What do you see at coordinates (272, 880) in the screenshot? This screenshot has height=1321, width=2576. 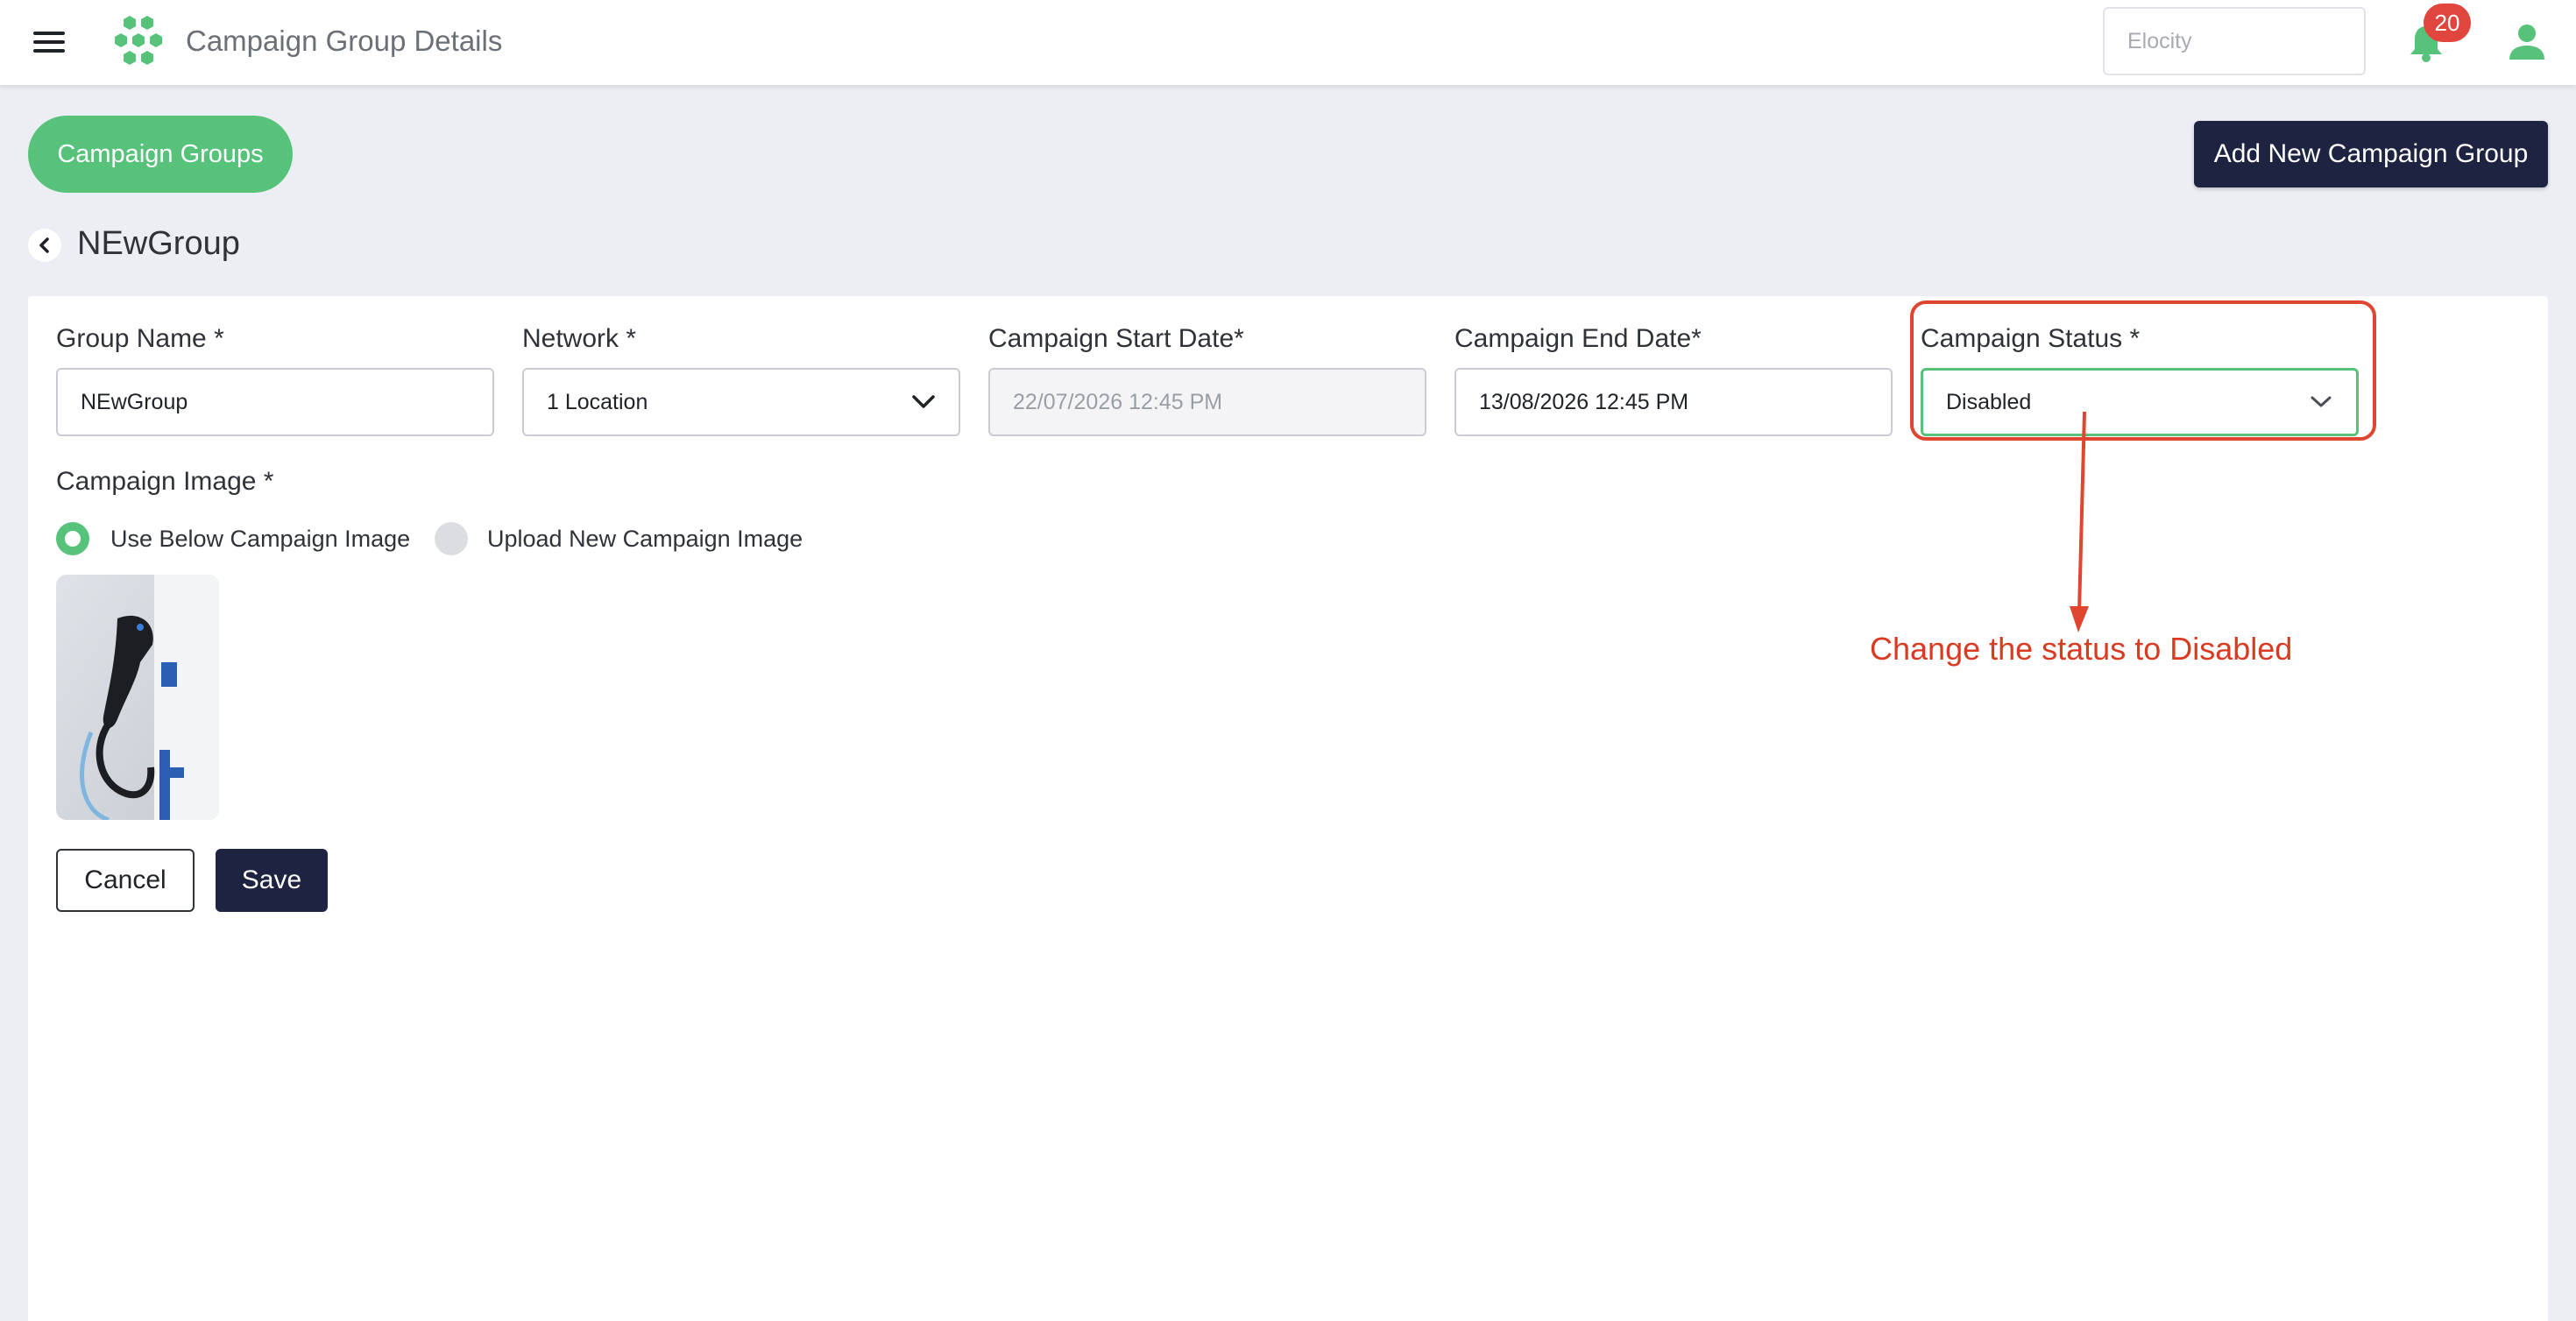 I see `save-button: Save` at bounding box center [272, 880].